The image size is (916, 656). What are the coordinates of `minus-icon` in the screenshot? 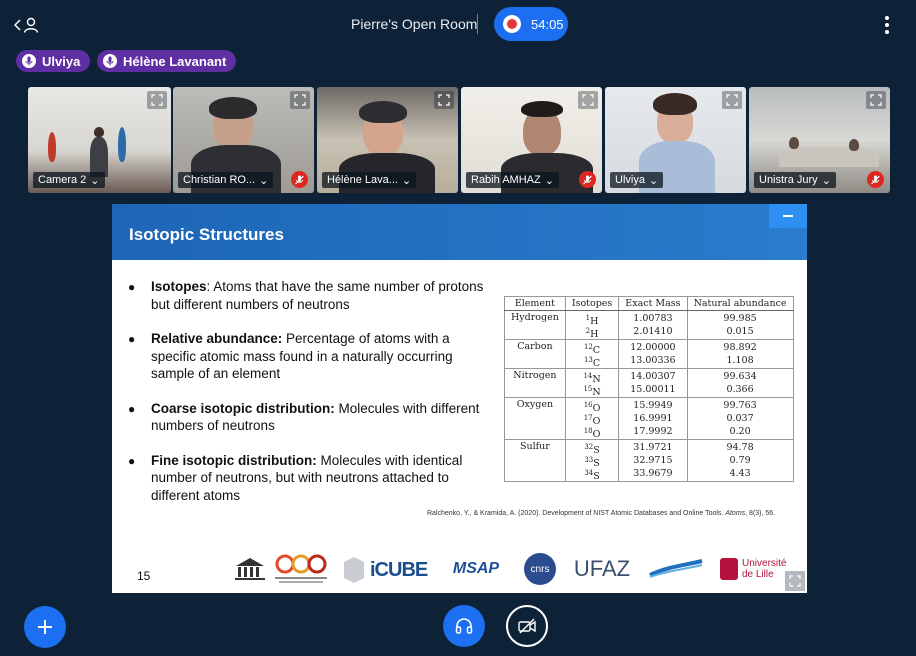 It's located at (788, 216).